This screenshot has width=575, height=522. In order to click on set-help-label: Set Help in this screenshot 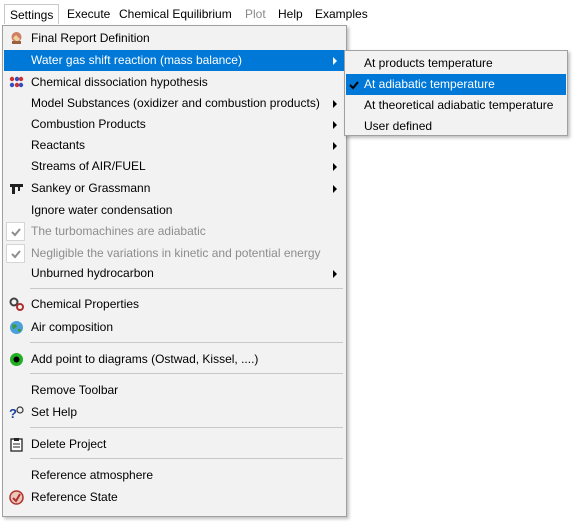, I will do `click(54, 412)`.